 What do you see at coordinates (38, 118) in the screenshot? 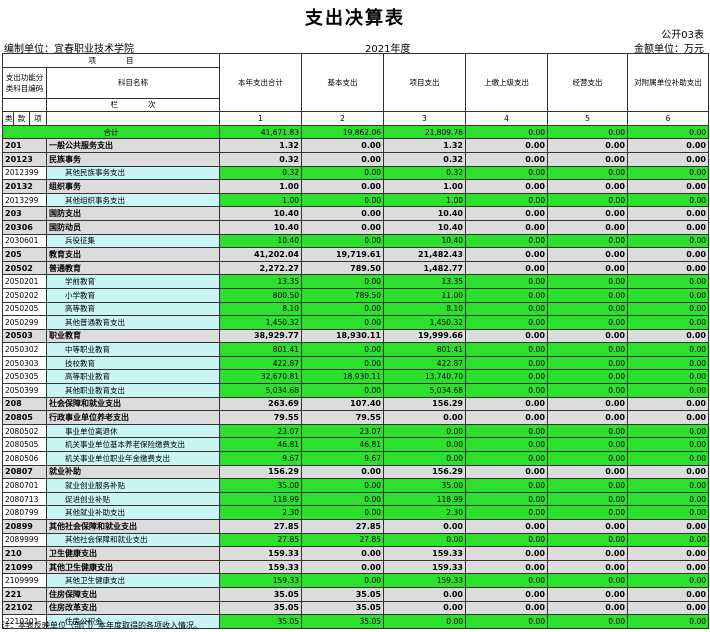
I see `header-xiang: 项` at bounding box center [38, 118].